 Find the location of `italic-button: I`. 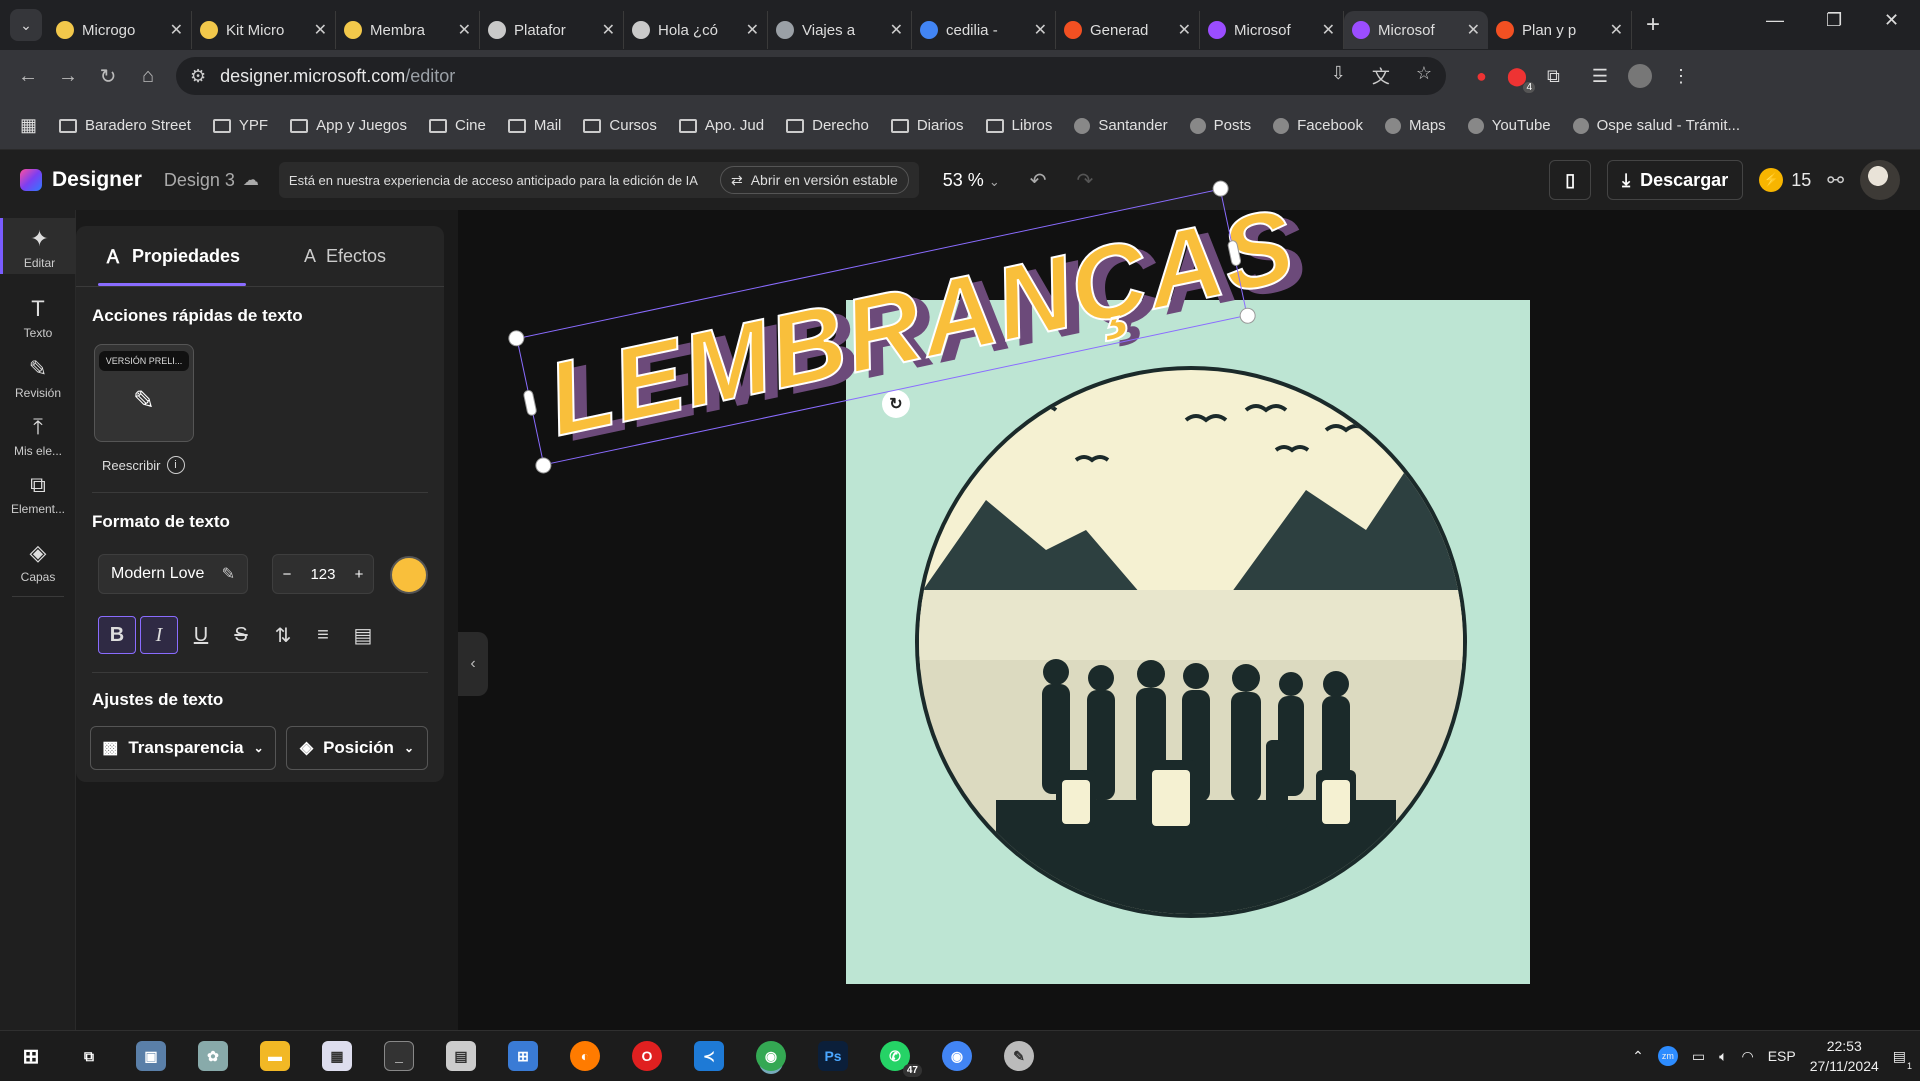

italic-button: I is located at coordinates (159, 635).